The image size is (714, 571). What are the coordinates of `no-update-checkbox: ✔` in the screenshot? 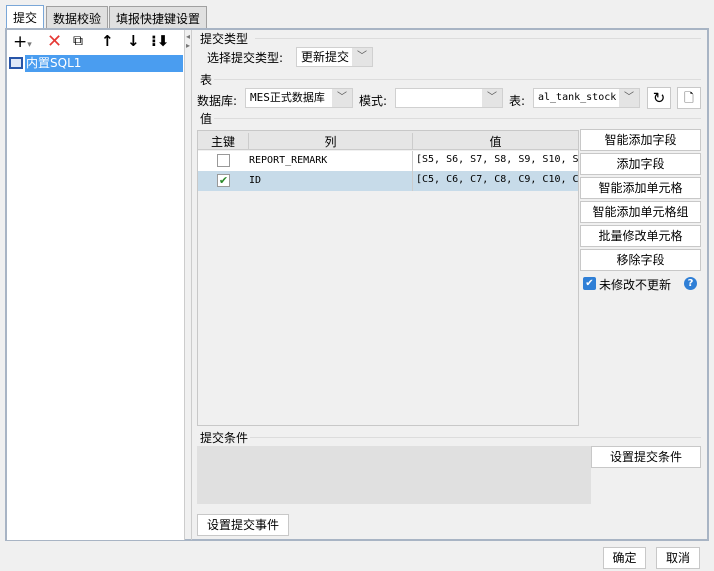 It's located at (589, 283).